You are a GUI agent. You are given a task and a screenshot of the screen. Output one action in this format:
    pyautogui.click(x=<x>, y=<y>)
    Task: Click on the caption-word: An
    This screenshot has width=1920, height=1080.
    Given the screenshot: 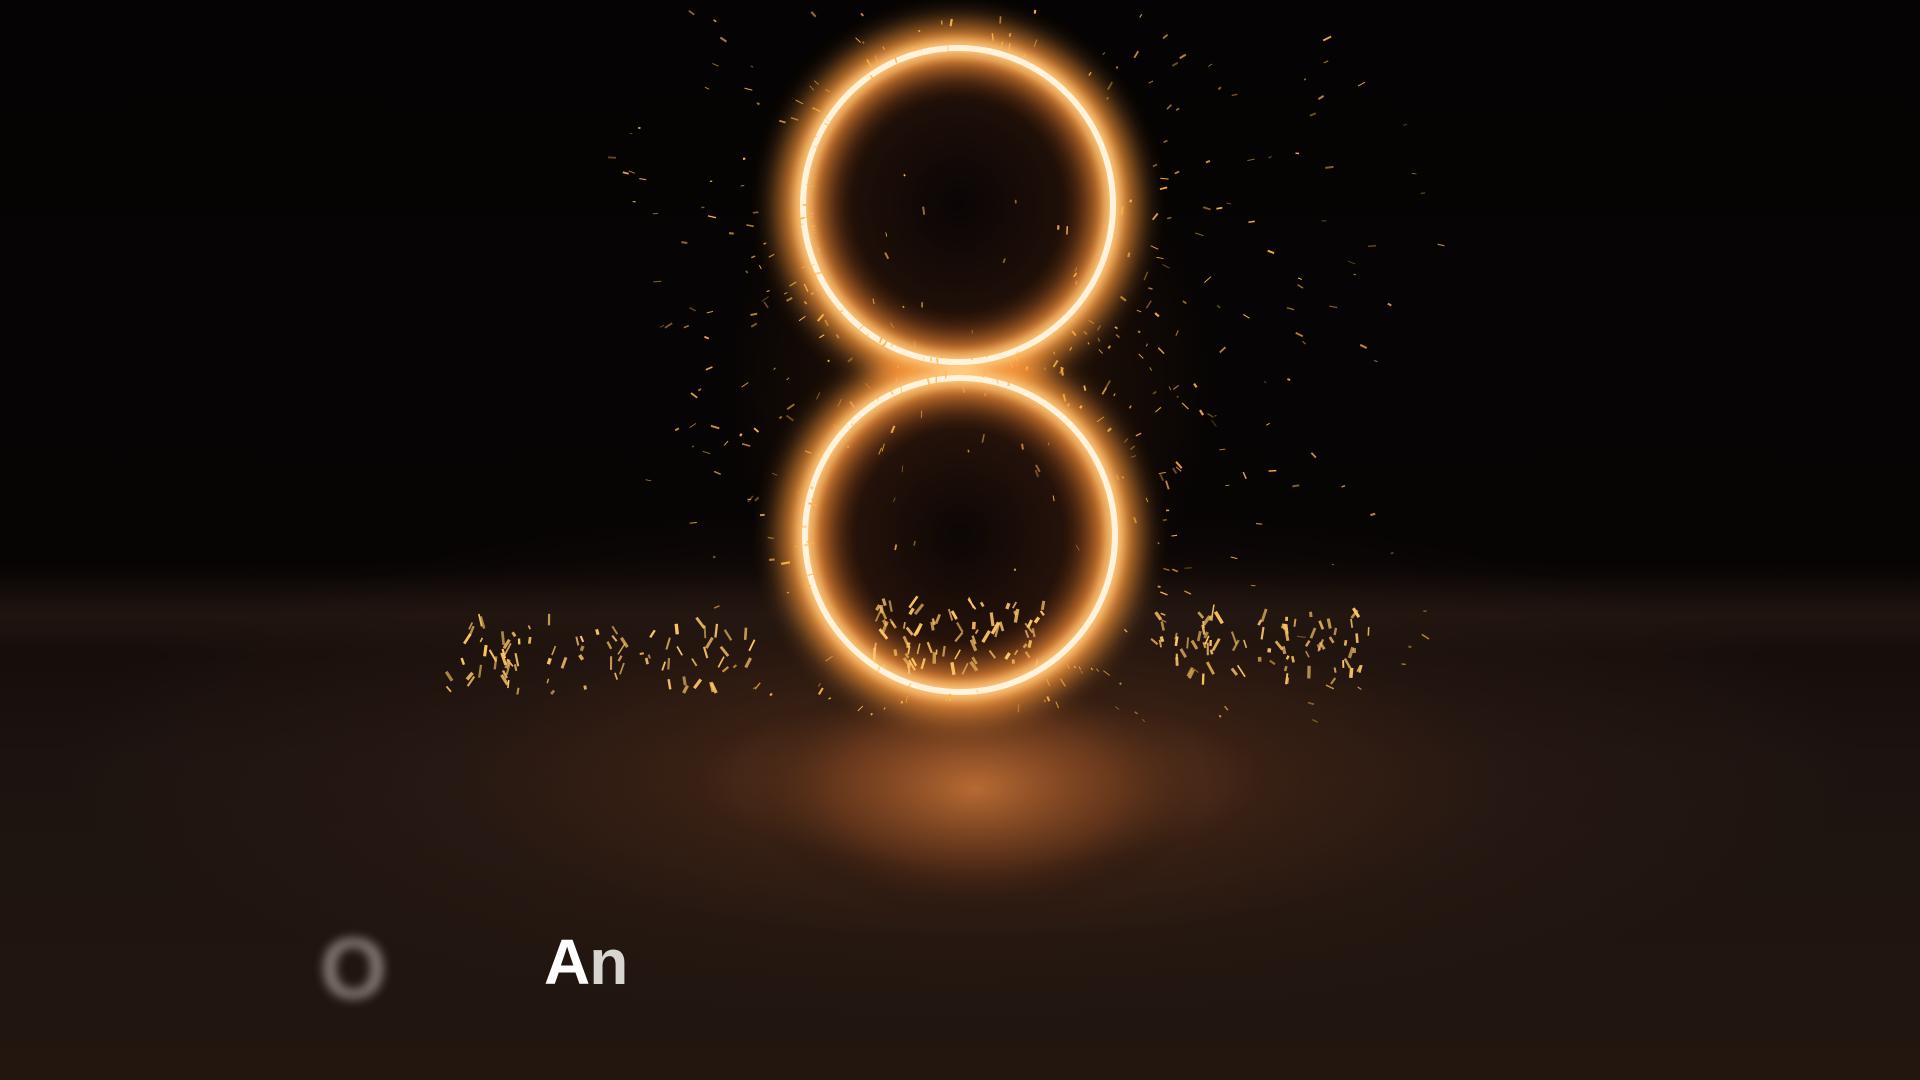 What is the action you would take?
    pyautogui.click(x=586, y=962)
    